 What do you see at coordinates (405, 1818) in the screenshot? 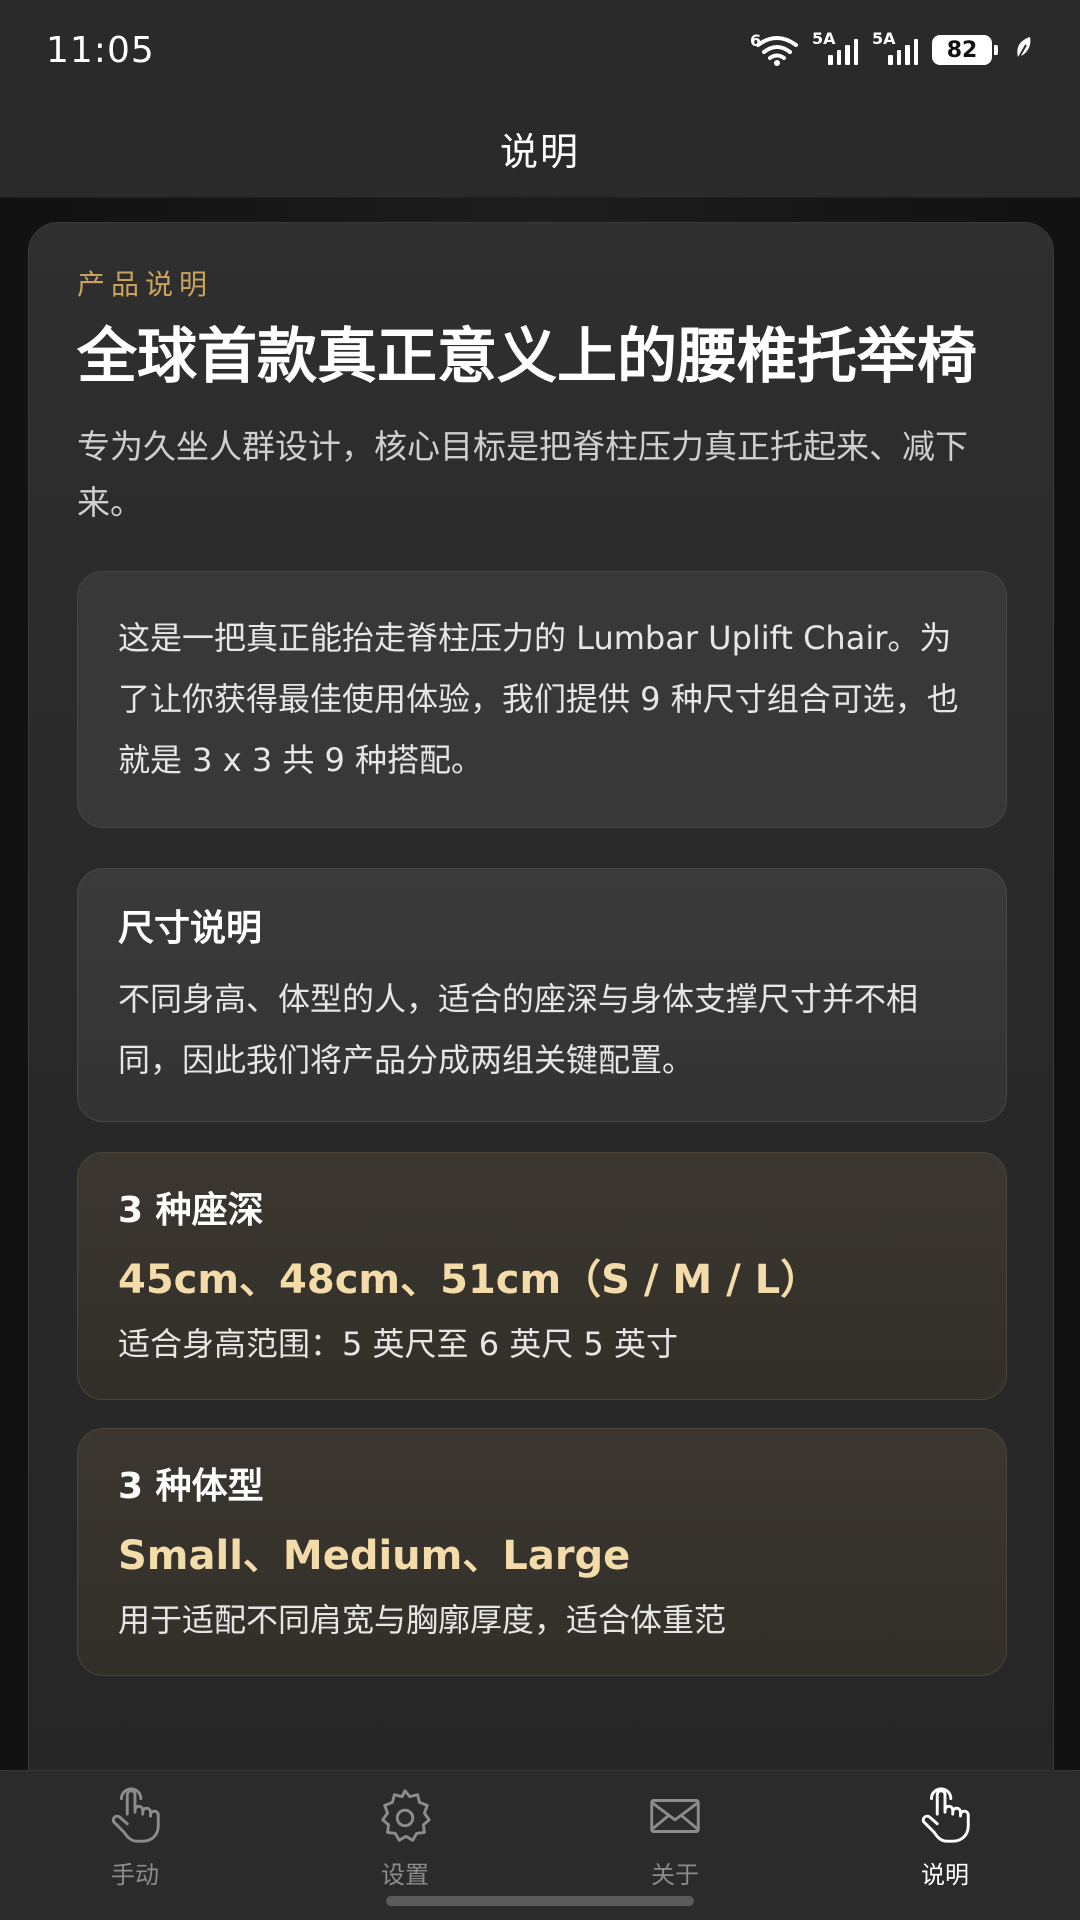
I see `gear-icon` at bounding box center [405, 1818].